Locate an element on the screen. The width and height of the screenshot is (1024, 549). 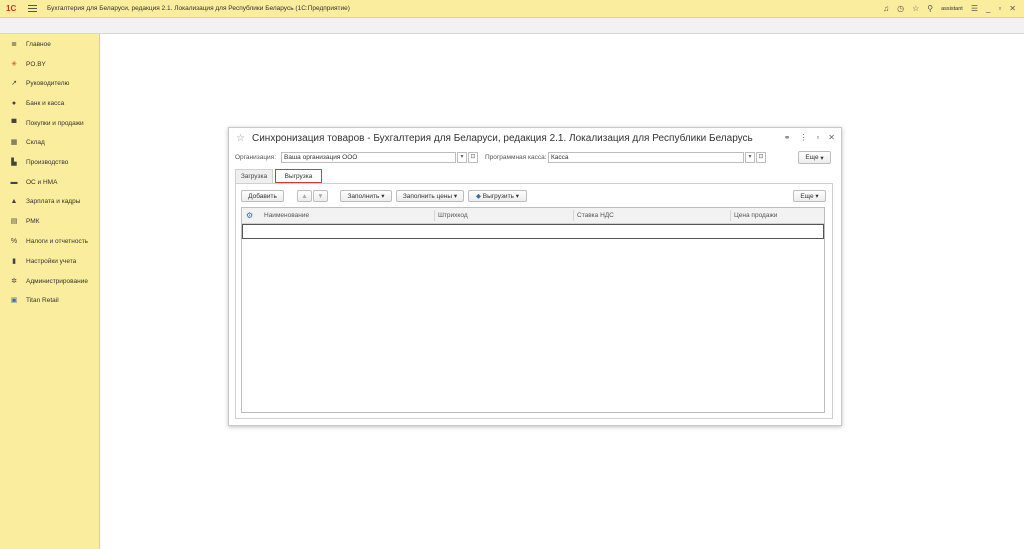
link-icon: ⚭ is located at coordinates (787, 137).